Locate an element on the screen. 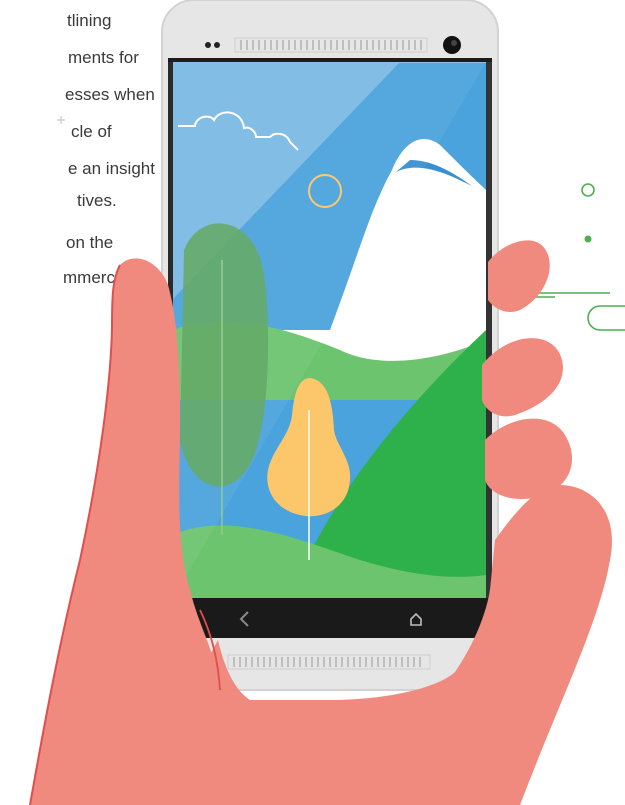 The image size is (625, 805). deco-sparkle is located at coordinates (61, 120).